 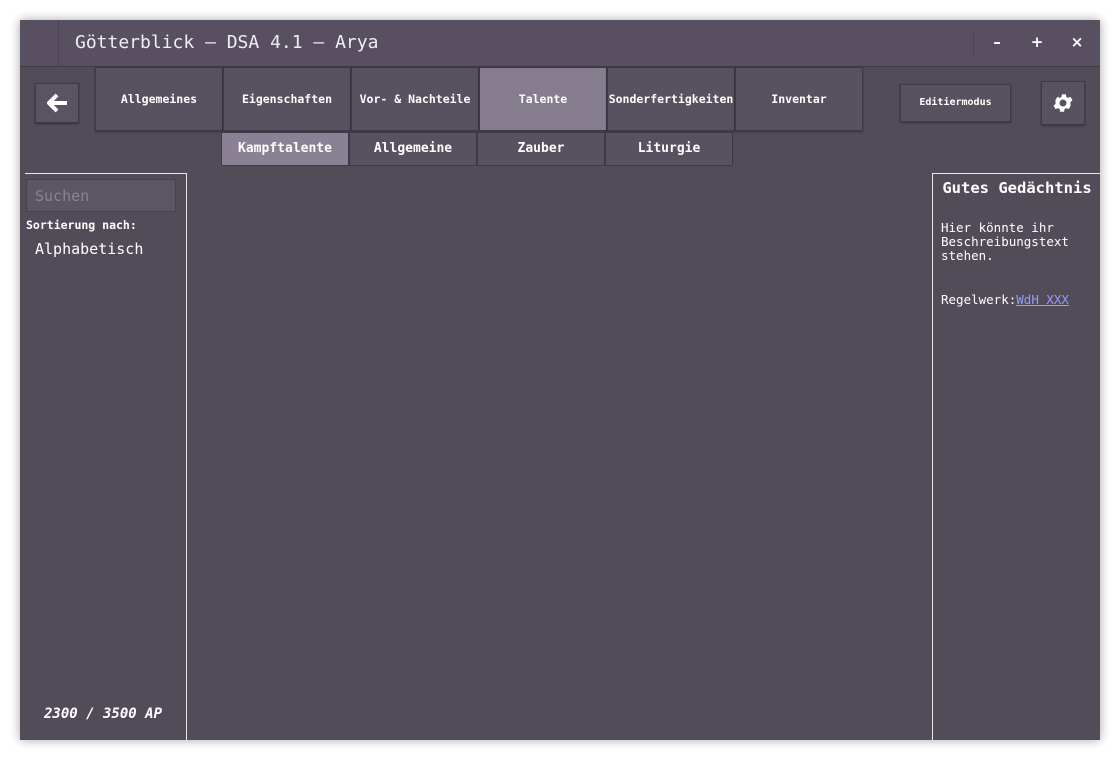 I want to click on sort-dropdown: Alphabetisch, so click(x=89, y=249).